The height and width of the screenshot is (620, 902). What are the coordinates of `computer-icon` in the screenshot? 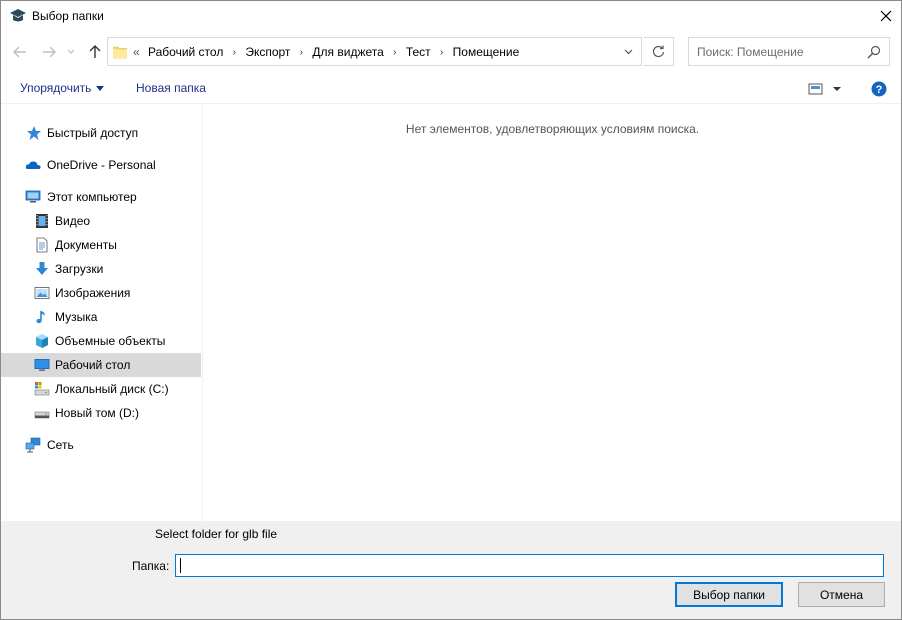 It's located at (33, 196).